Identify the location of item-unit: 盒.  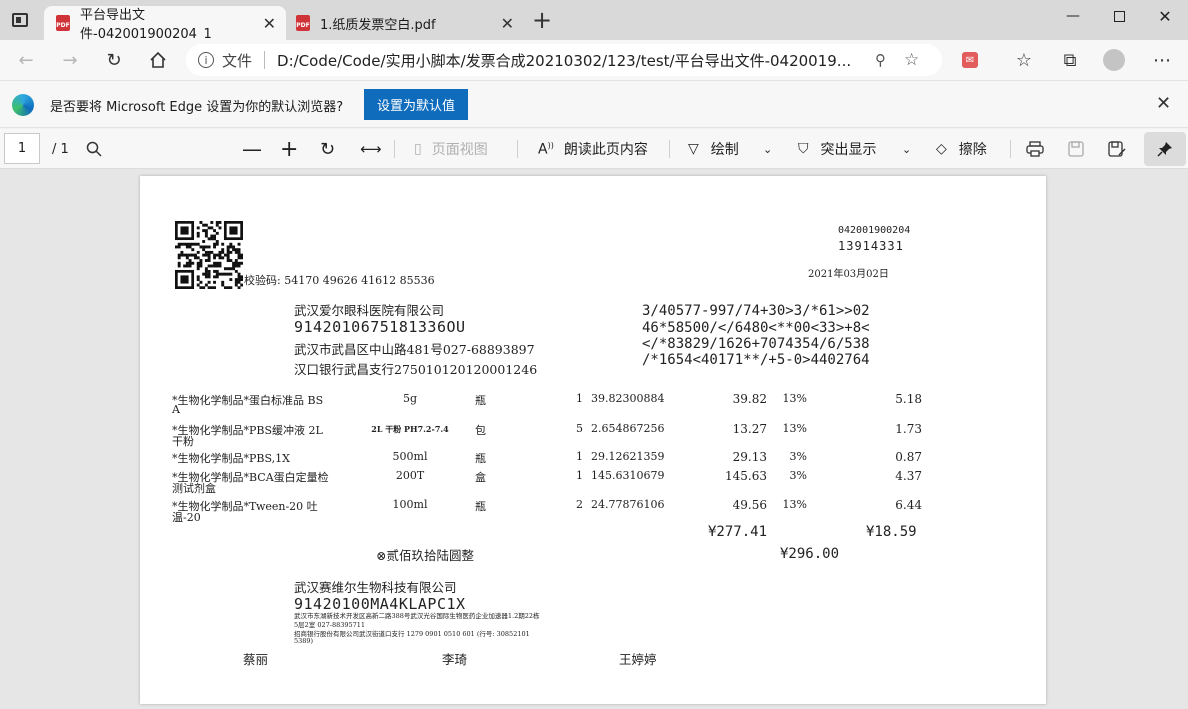
(480, 477).